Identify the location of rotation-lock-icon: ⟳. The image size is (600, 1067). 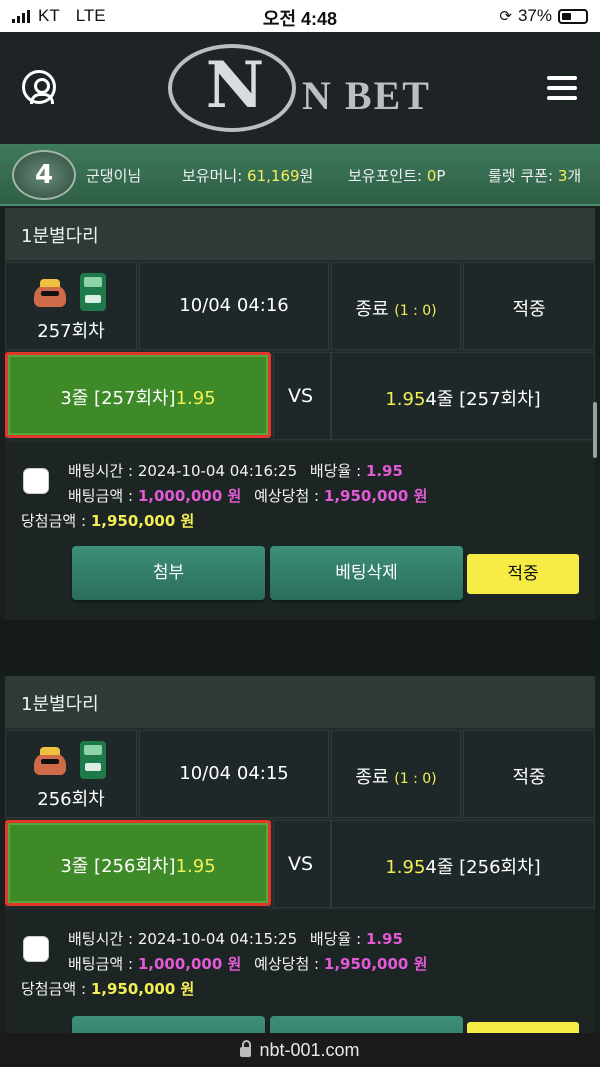
(505, 16).